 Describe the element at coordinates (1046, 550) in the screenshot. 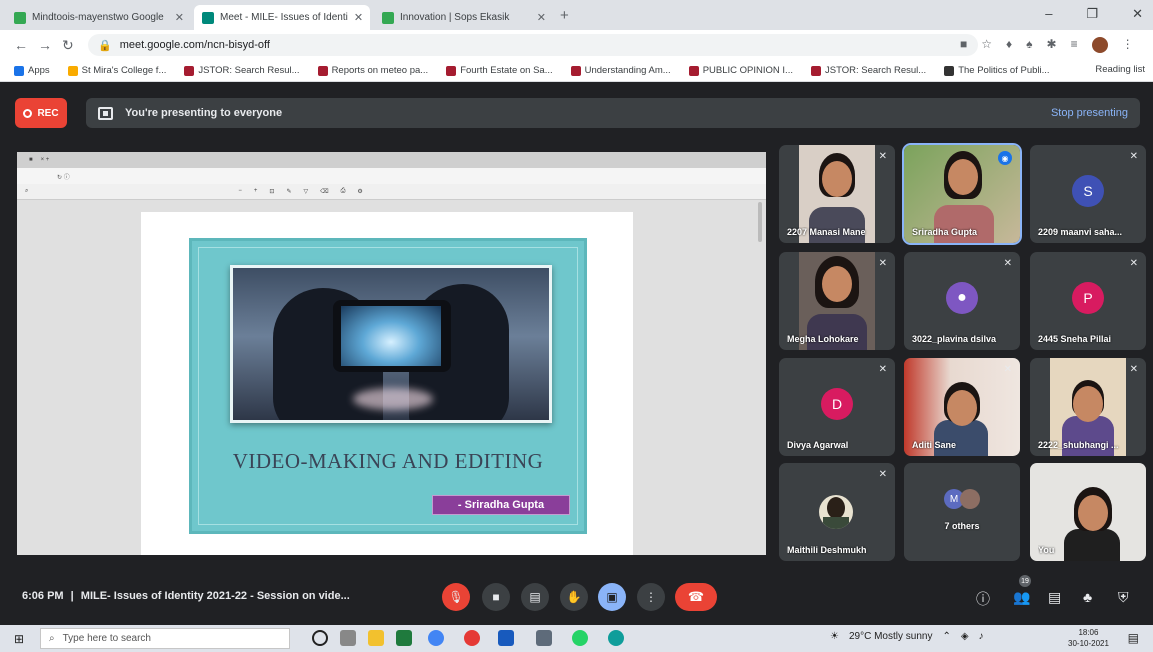

I see `participant-name: You` at that location.